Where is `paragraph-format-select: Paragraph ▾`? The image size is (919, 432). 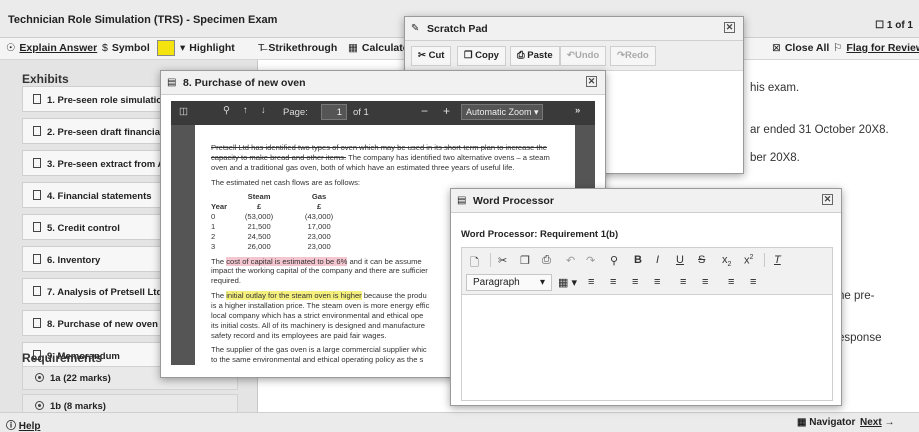 paragraph-format-select: Paragraph ▾ is located at coordinates (509, 282).